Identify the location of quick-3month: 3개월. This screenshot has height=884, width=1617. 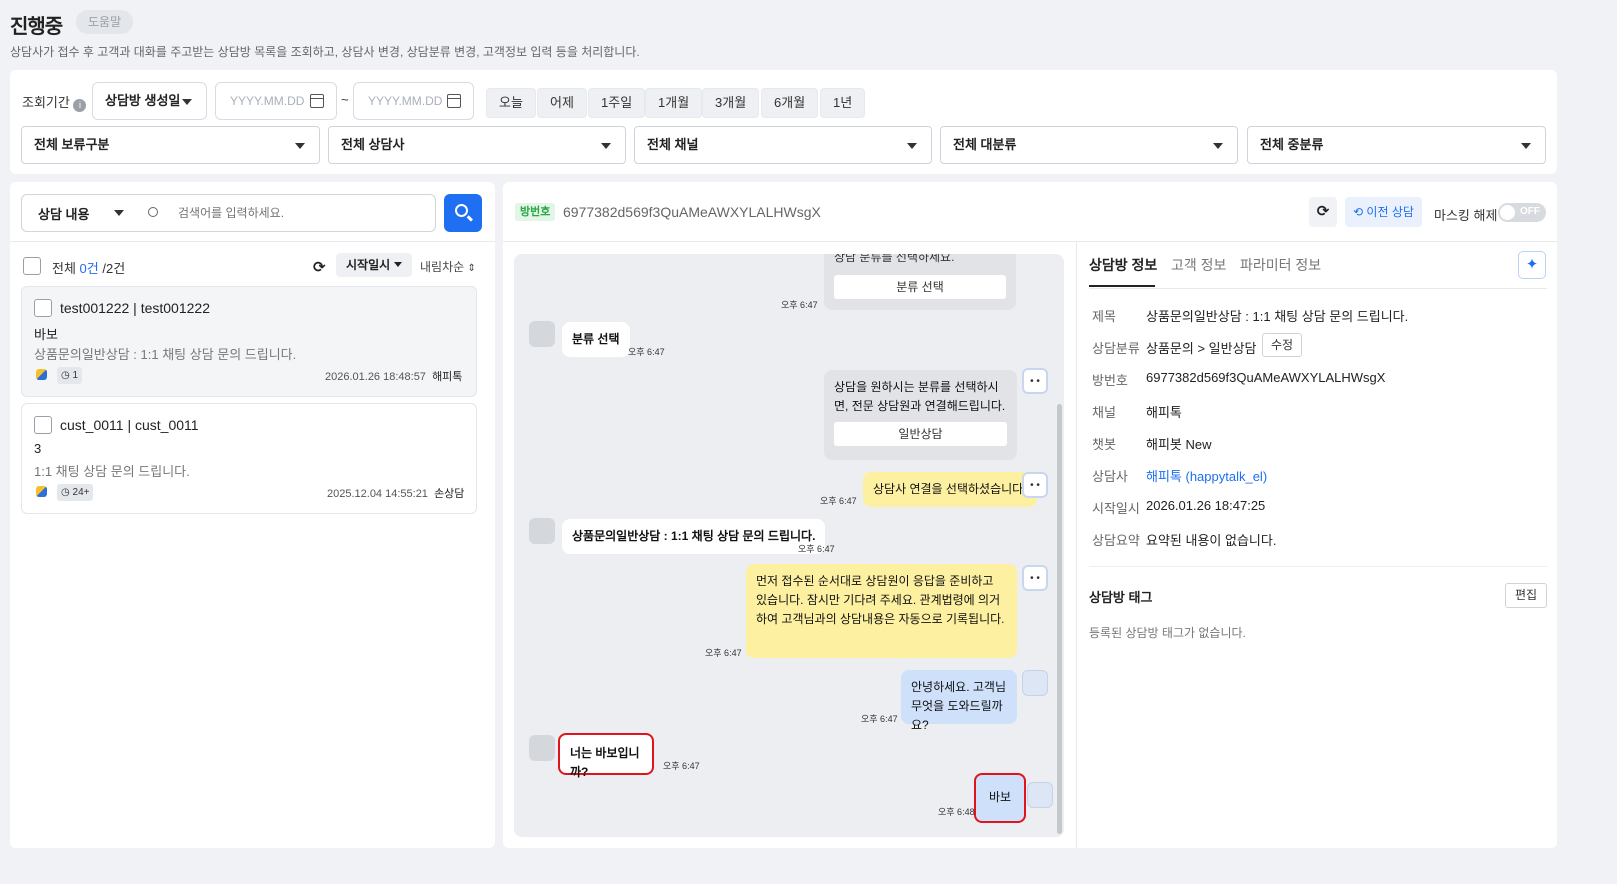
(731, 103).